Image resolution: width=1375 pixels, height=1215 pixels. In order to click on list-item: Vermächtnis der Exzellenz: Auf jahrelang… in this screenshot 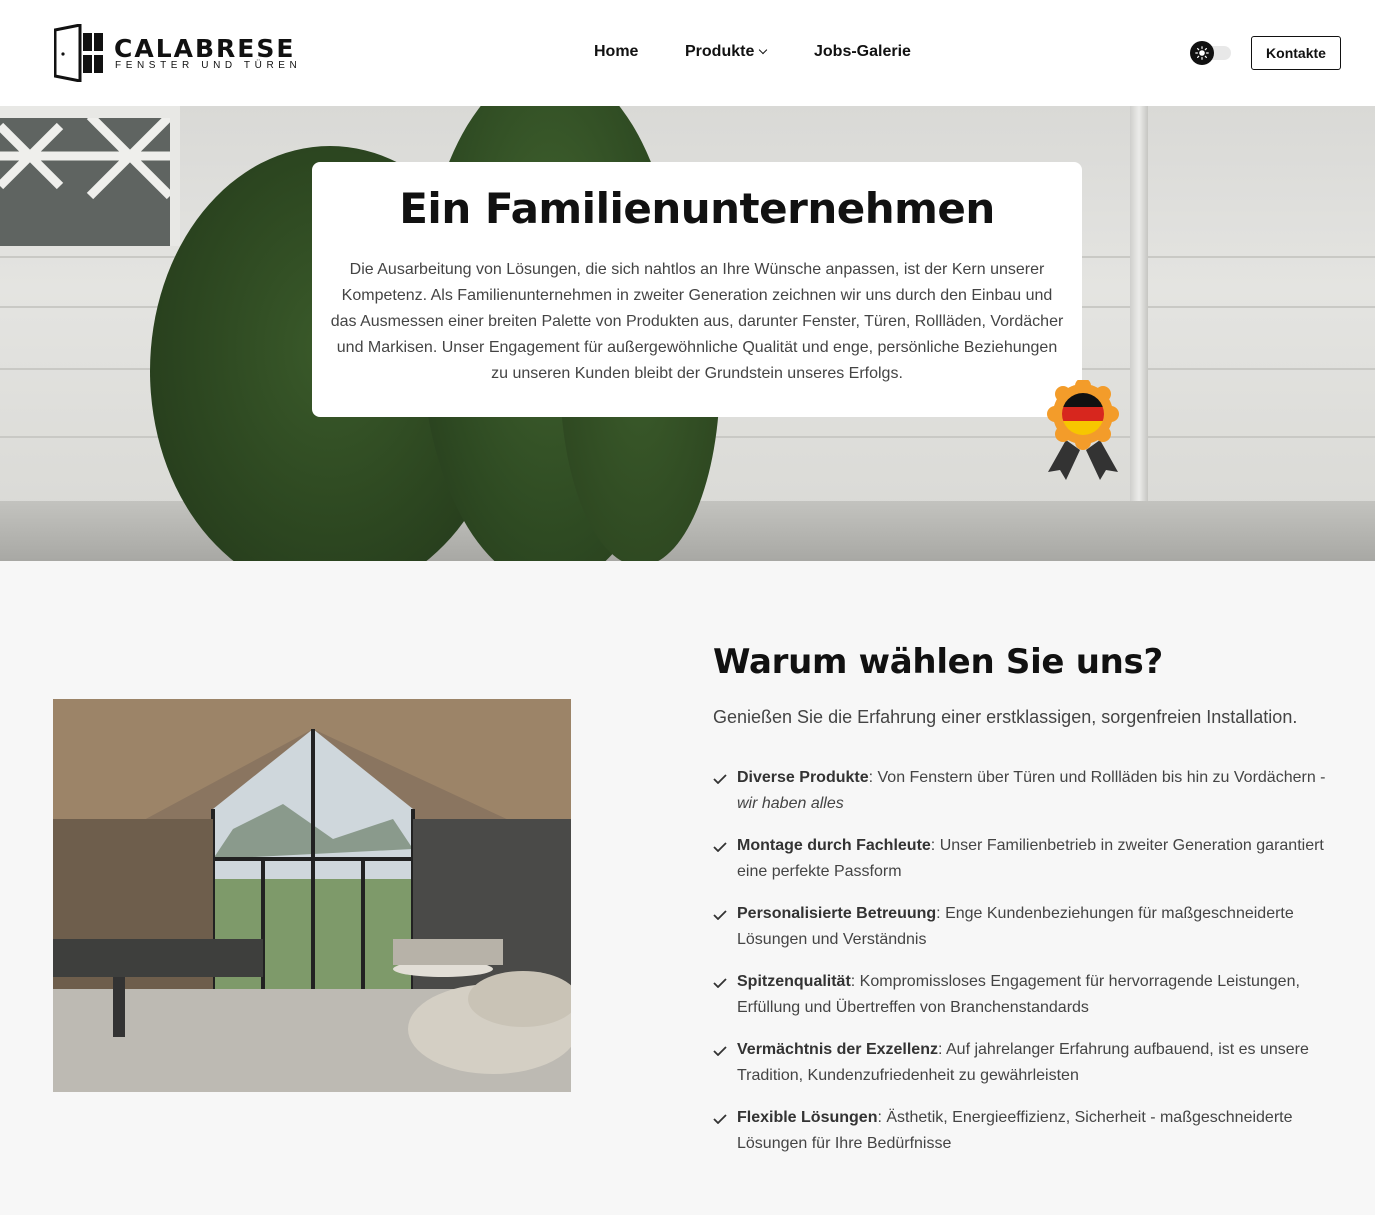, I will do `click(1028, 1063)`.